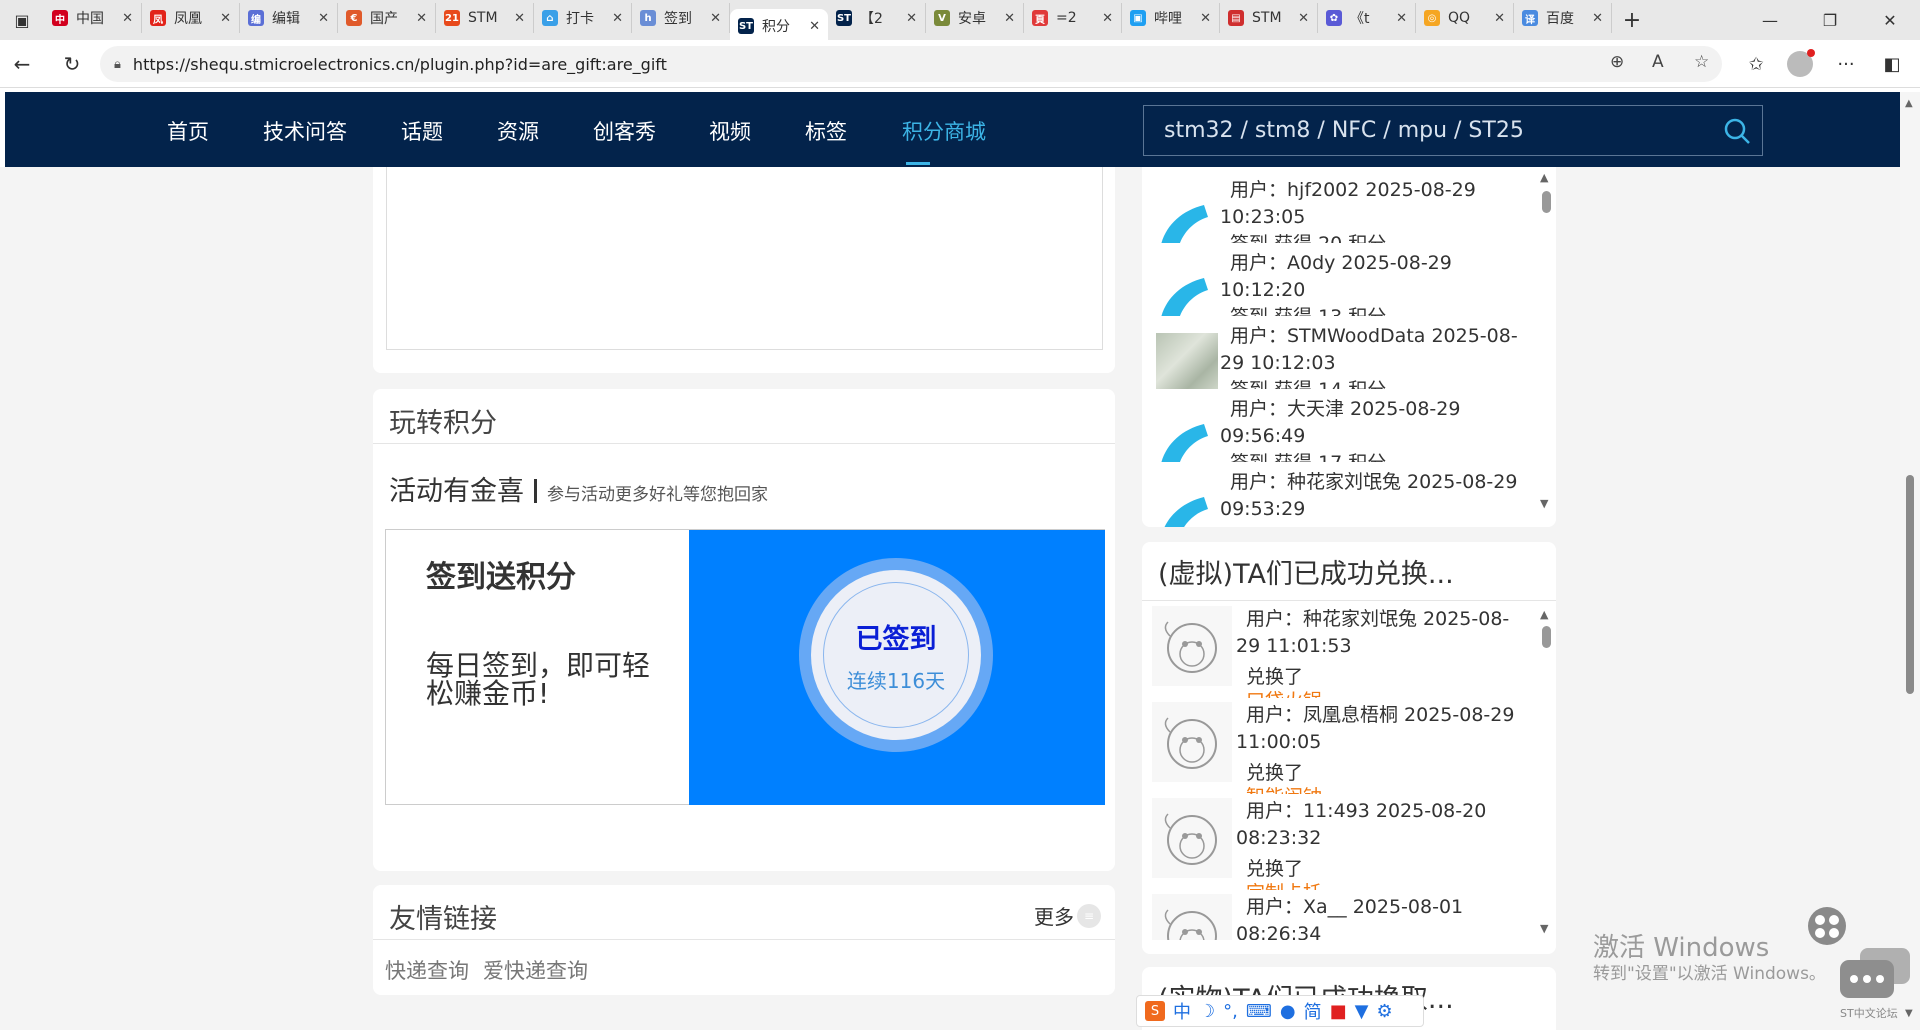 The image size is (1920, 1030). I want to click on signin-feed-text: 用户：大天津 2025-08-29 09:56:49, so click(1340, 422).